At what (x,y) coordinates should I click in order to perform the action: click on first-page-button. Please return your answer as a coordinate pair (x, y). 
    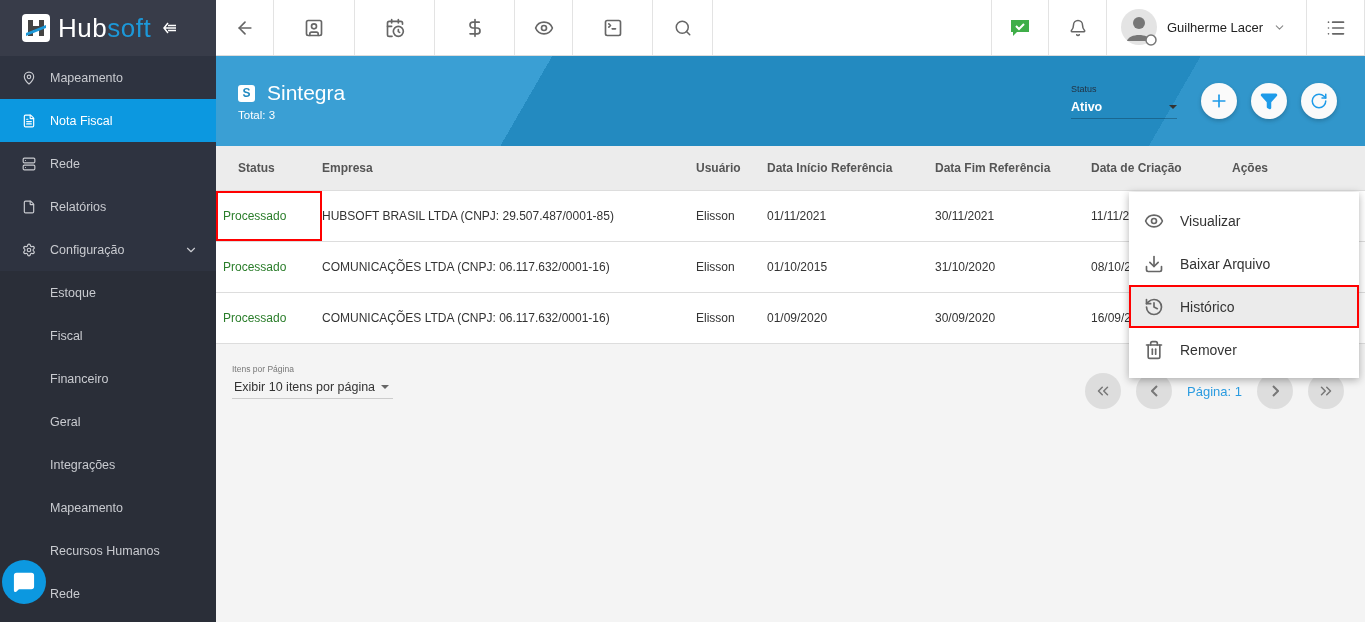
    Looking at the image, I should click on (1103, 391).